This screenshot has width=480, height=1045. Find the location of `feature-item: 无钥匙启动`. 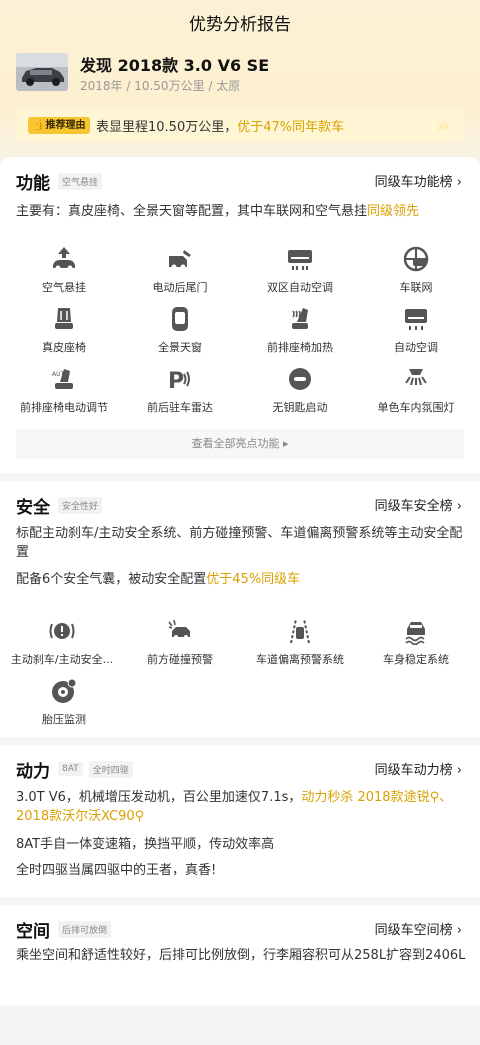

feature-item: 无钥匙启动 is located at coordinates (300, 390).